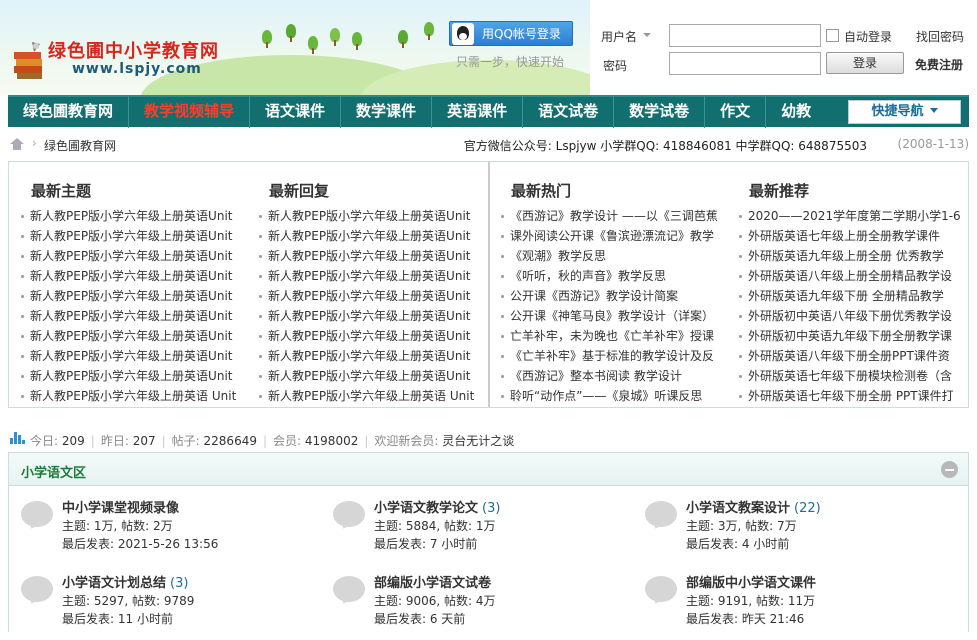  I want to click on list-item: 外研版英语八年级下册全册PPT课件资, so click(850, 356).